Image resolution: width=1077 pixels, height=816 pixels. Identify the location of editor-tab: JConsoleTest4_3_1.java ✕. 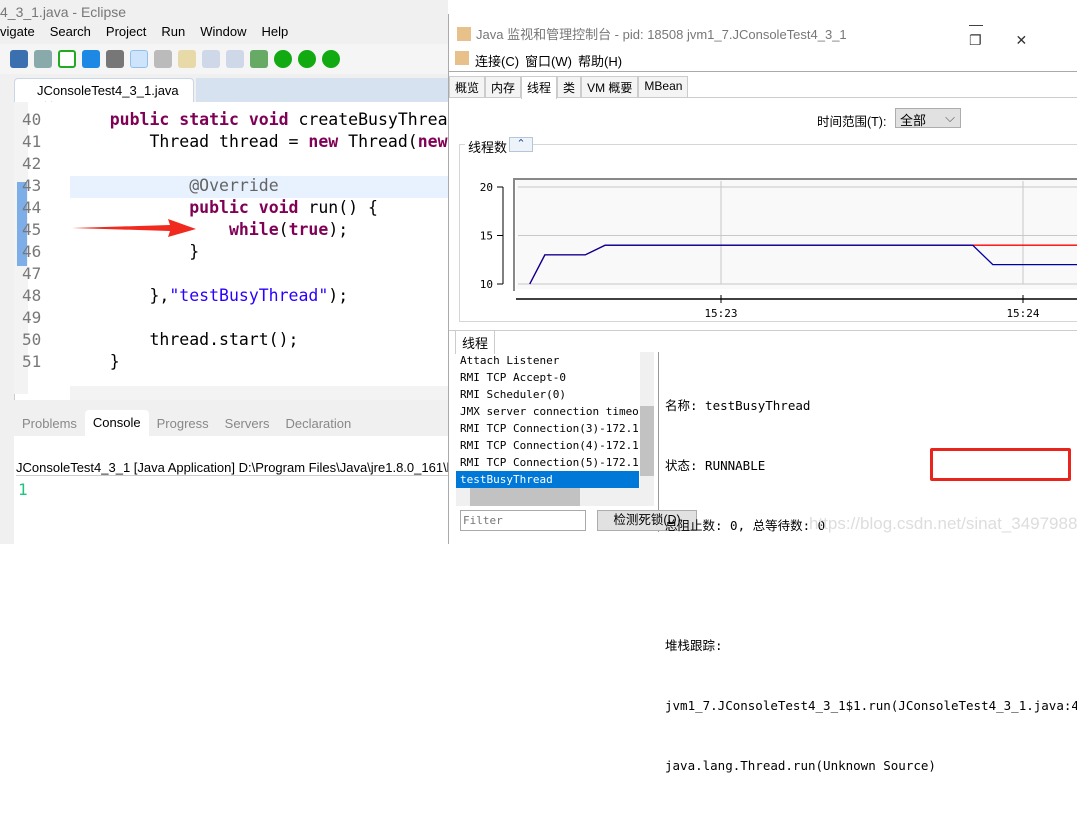
(104, 95).